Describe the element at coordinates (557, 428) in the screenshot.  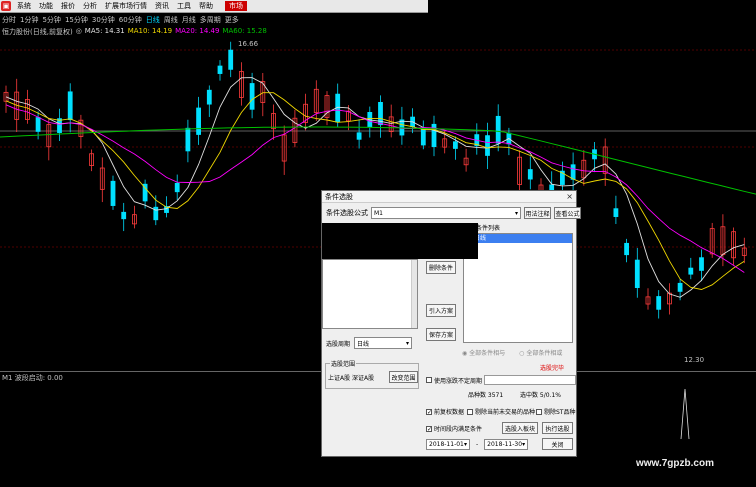
I see `run-screener-button: 执行选股` at that location.